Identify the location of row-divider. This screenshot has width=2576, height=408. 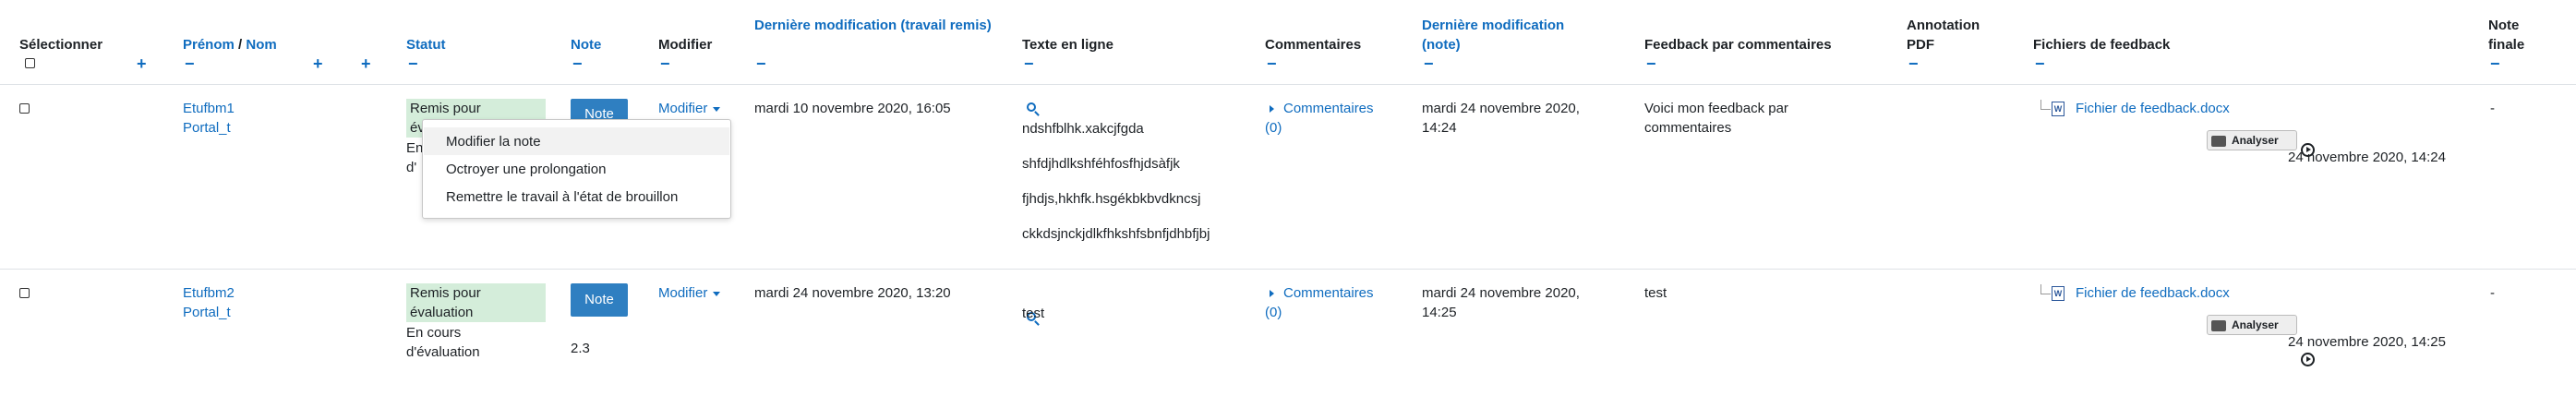
(1288, 269).